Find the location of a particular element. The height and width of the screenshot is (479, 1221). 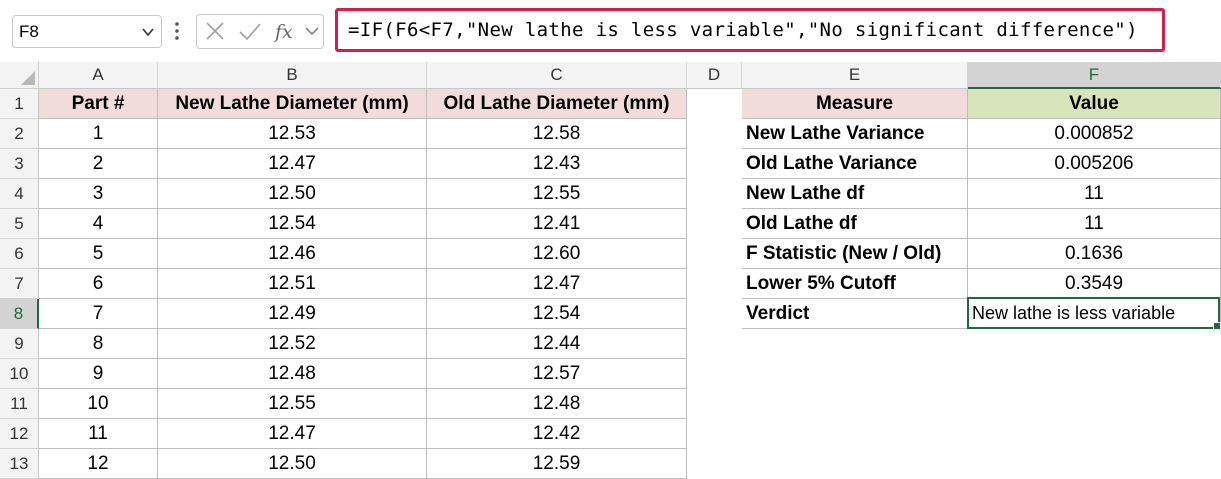

expand-chevron-icon is located at coordinates (312, 31).